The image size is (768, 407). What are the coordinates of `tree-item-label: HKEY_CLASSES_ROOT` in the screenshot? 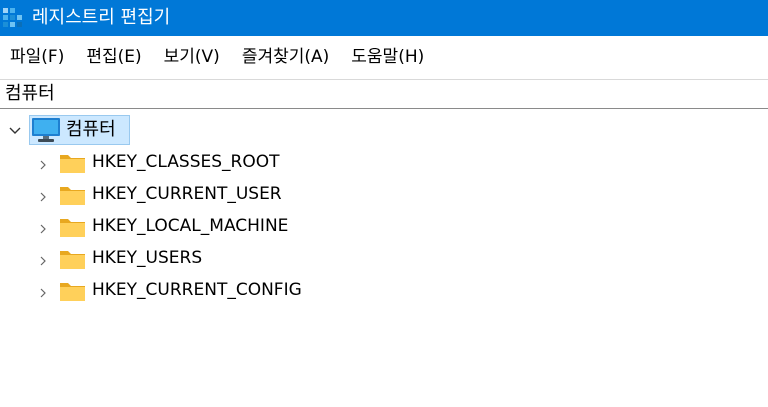 It's located at (186, 162).